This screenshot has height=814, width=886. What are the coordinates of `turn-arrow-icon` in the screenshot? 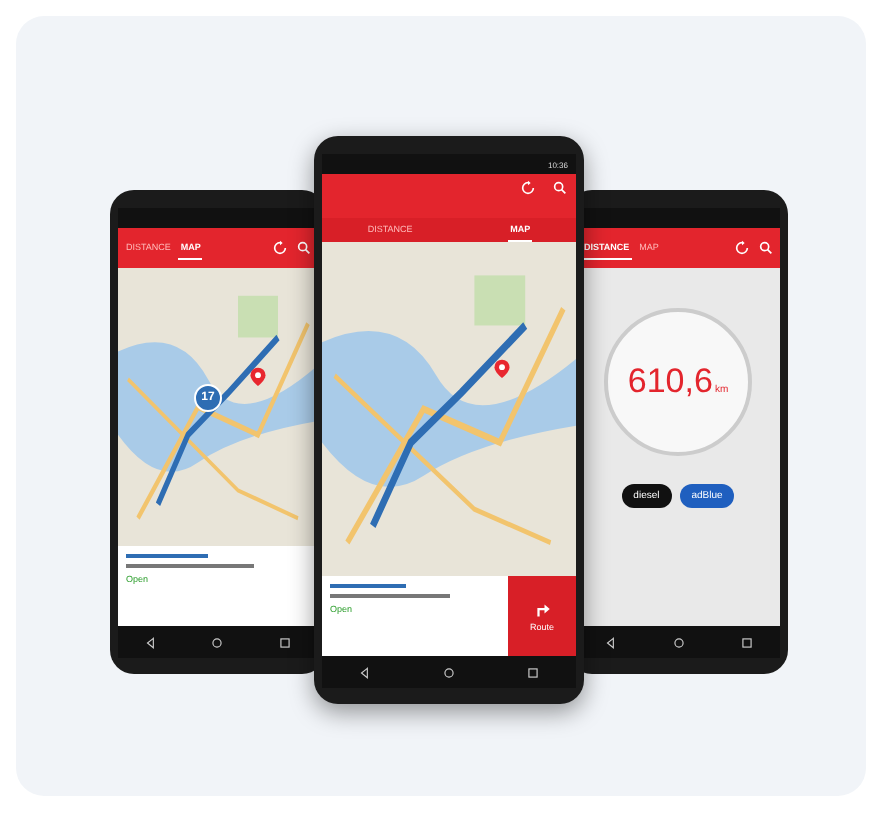 It's located at (542, 609).